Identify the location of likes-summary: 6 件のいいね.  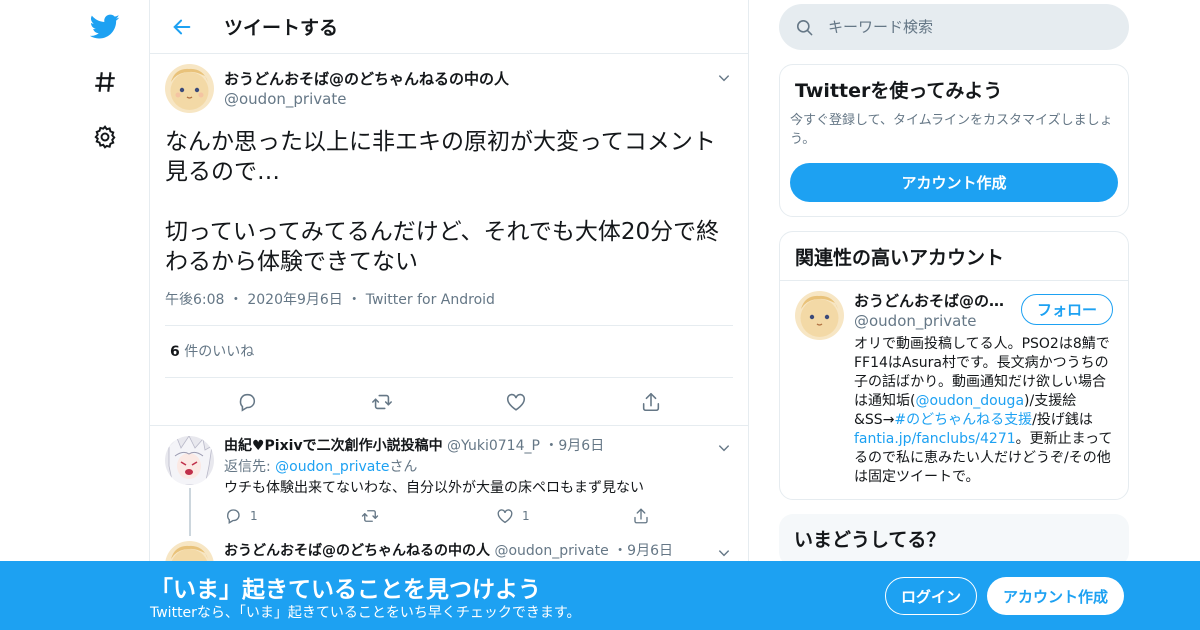
(449, 352).